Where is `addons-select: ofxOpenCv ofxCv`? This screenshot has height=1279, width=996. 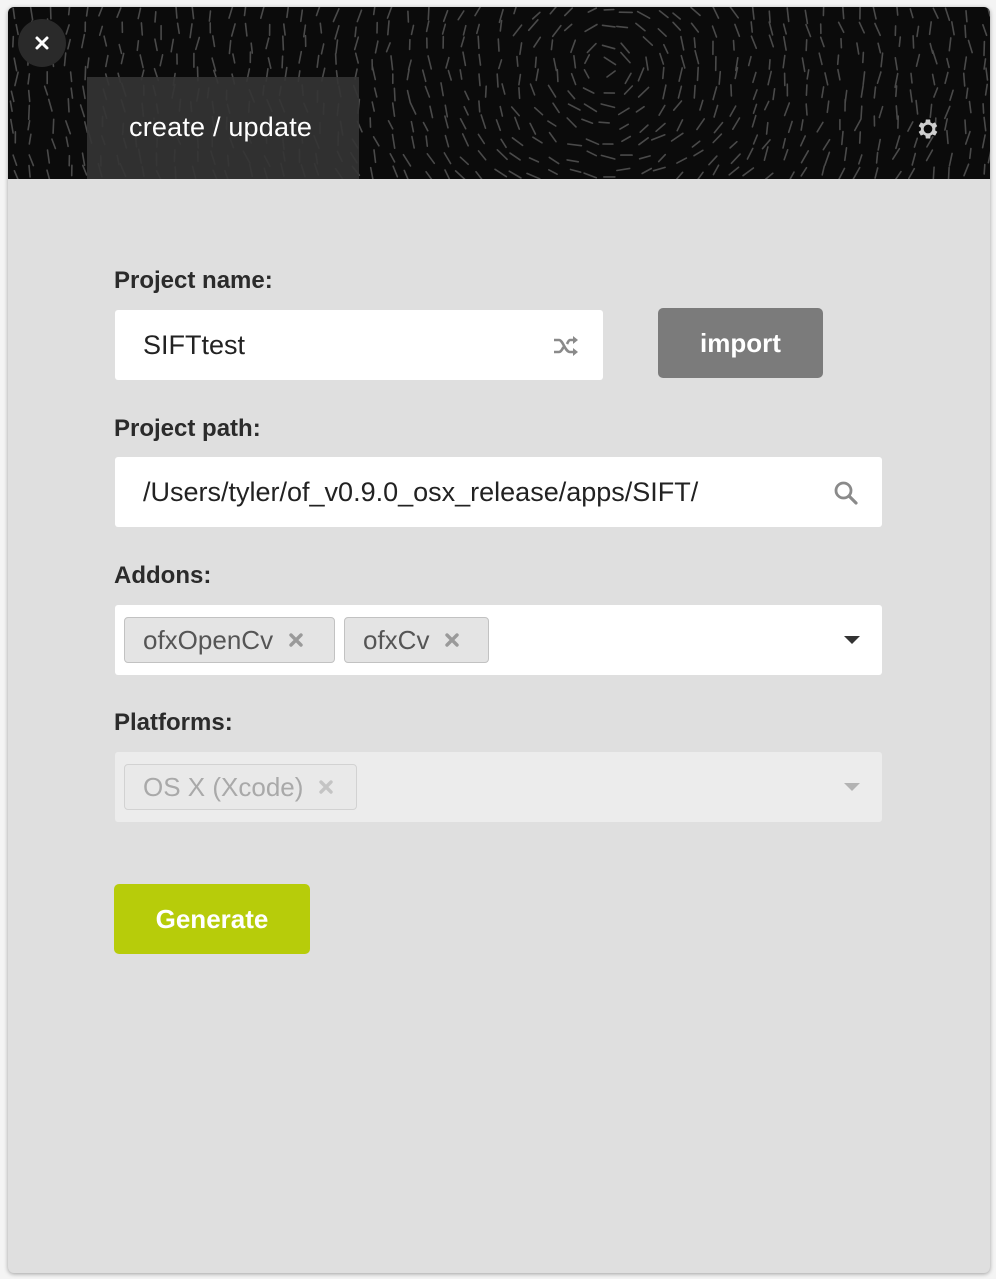 addons-select: ofxOpenCv ofxCv is located at coordinates (498, 640).